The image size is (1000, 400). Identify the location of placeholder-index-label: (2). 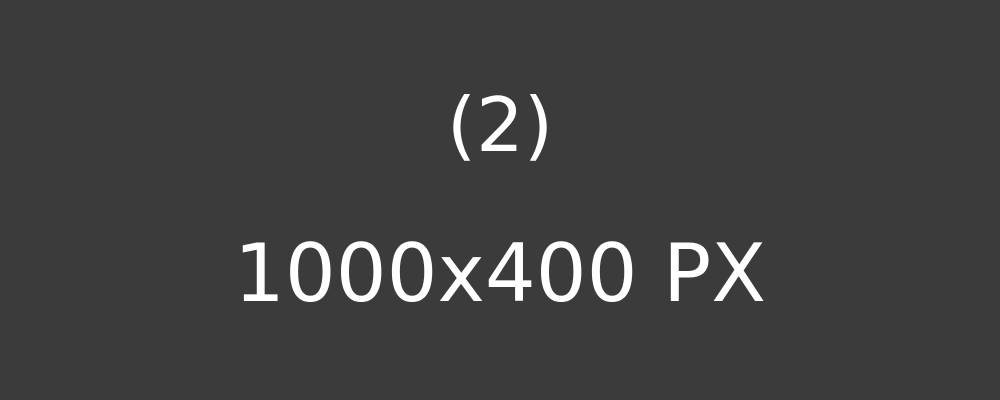
(500, 125).